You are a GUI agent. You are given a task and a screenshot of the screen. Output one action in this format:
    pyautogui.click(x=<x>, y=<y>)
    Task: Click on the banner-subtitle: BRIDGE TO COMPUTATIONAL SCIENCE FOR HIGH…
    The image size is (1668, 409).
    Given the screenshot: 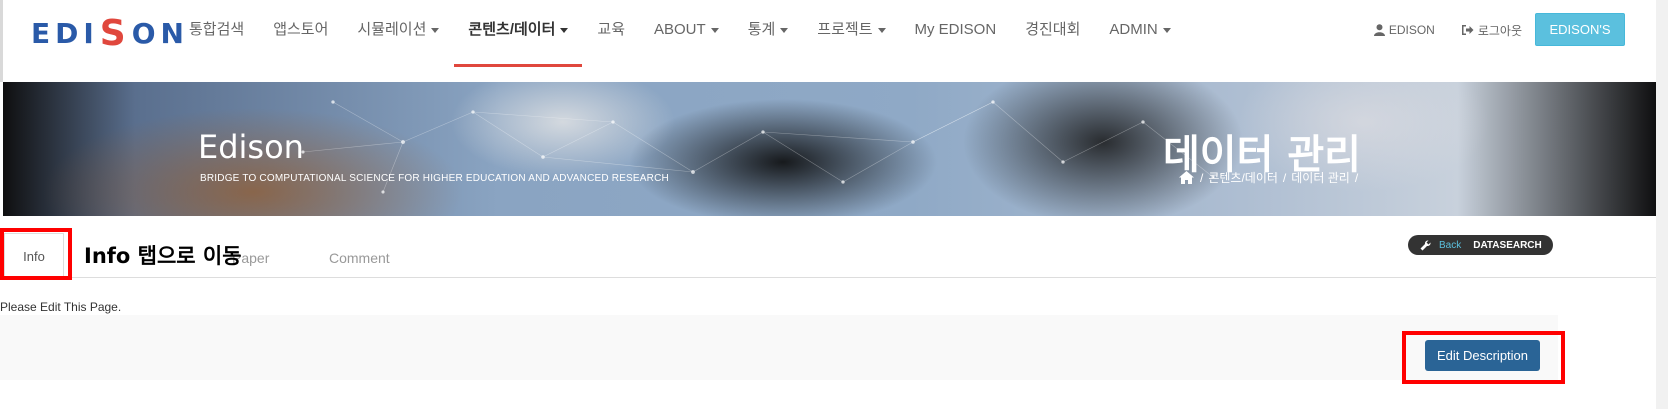 What is the action you would take?
    pyautogui.click(x=434, y=178)
    